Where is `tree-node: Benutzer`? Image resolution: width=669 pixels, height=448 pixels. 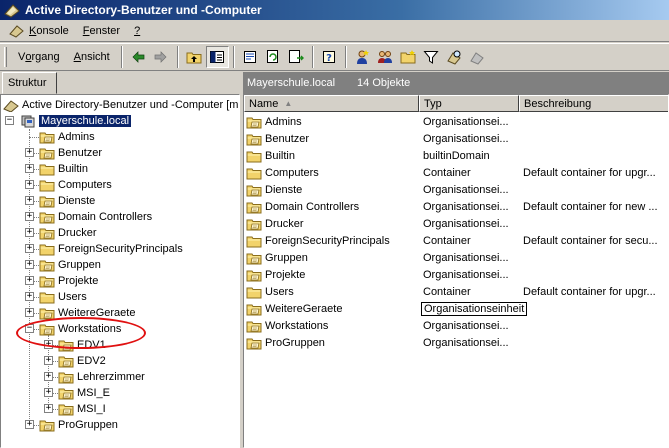 tree-node: Benutzer is located at coordinates (70, 153).